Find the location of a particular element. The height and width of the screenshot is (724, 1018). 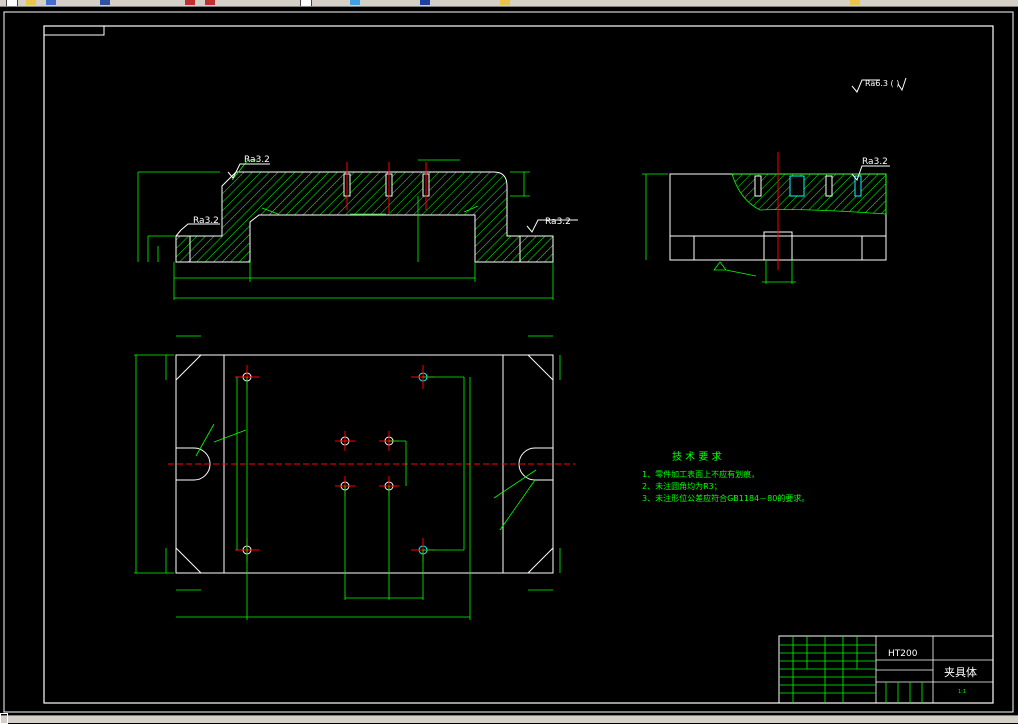

tech-req-item-2: 2、未注圆角均为R3； is located at coordinates (682, 486).